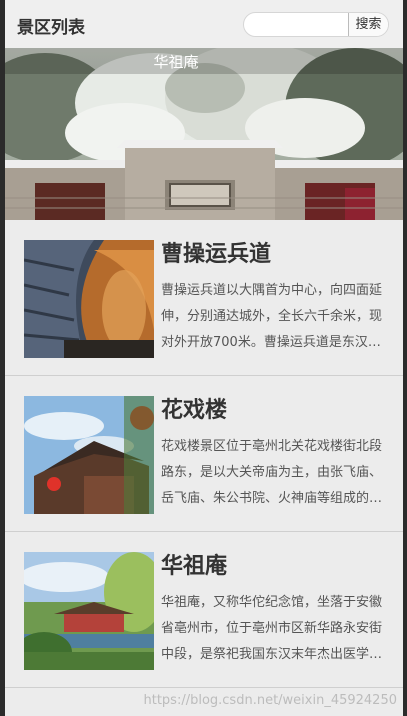 The height and width of the screenshot is (716, 407). What do you see at coordinates (204, 24) in the screenshot?
I see `top-header: 景区列表 搜索` at bounding box center [204, 24].